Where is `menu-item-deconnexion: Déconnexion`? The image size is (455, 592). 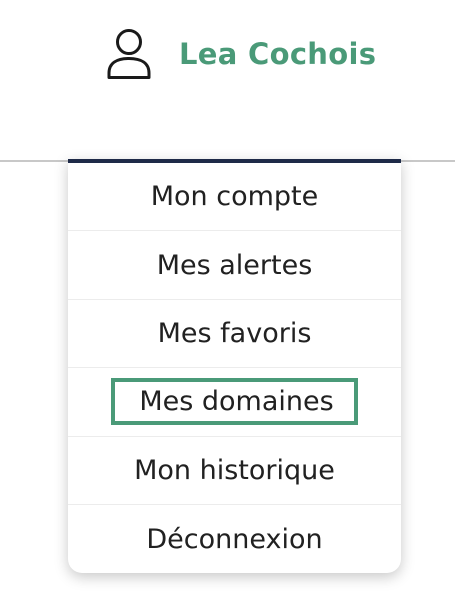 menu-item-deconnexion: Déconnexion is located at coordinates (234, 539).